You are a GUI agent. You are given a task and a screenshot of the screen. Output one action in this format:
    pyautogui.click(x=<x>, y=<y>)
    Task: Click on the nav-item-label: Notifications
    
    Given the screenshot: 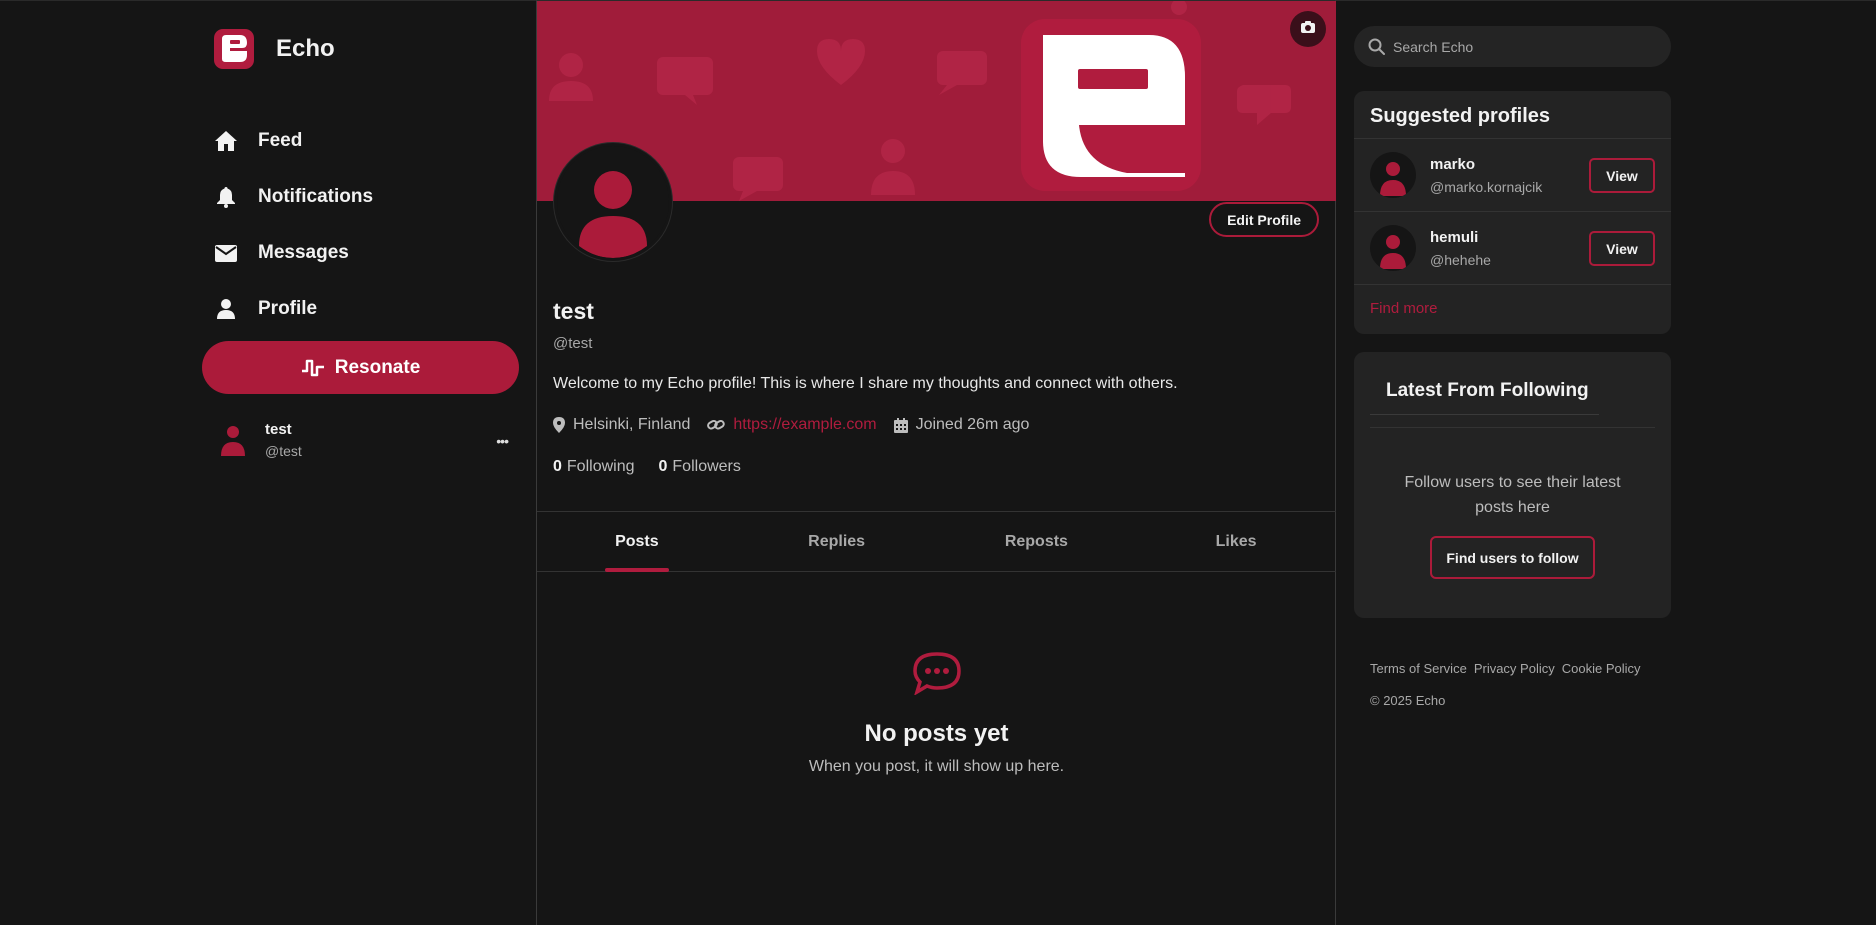 What is the action you would take?
    pyautogui.click(x=316, y=196)
    